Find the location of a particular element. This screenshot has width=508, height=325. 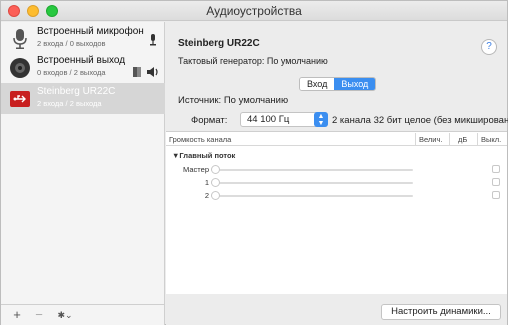

format-label: Формат: is located at coordinates (209, 120).